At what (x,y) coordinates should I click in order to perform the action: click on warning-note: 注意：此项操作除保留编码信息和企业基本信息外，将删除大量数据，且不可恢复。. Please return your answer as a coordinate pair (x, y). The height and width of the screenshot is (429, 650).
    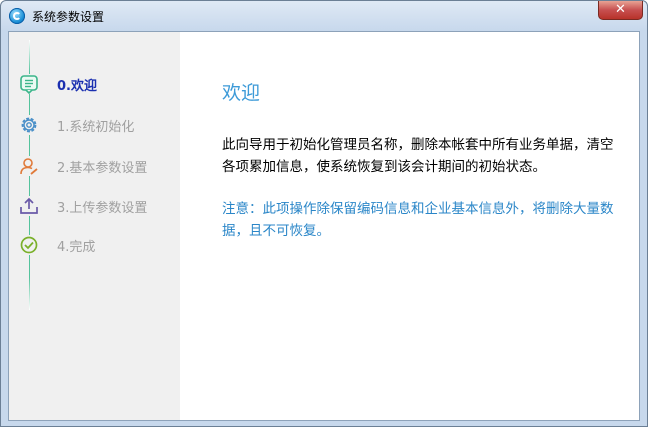
    Looking at the image, I should click on (418, 220).